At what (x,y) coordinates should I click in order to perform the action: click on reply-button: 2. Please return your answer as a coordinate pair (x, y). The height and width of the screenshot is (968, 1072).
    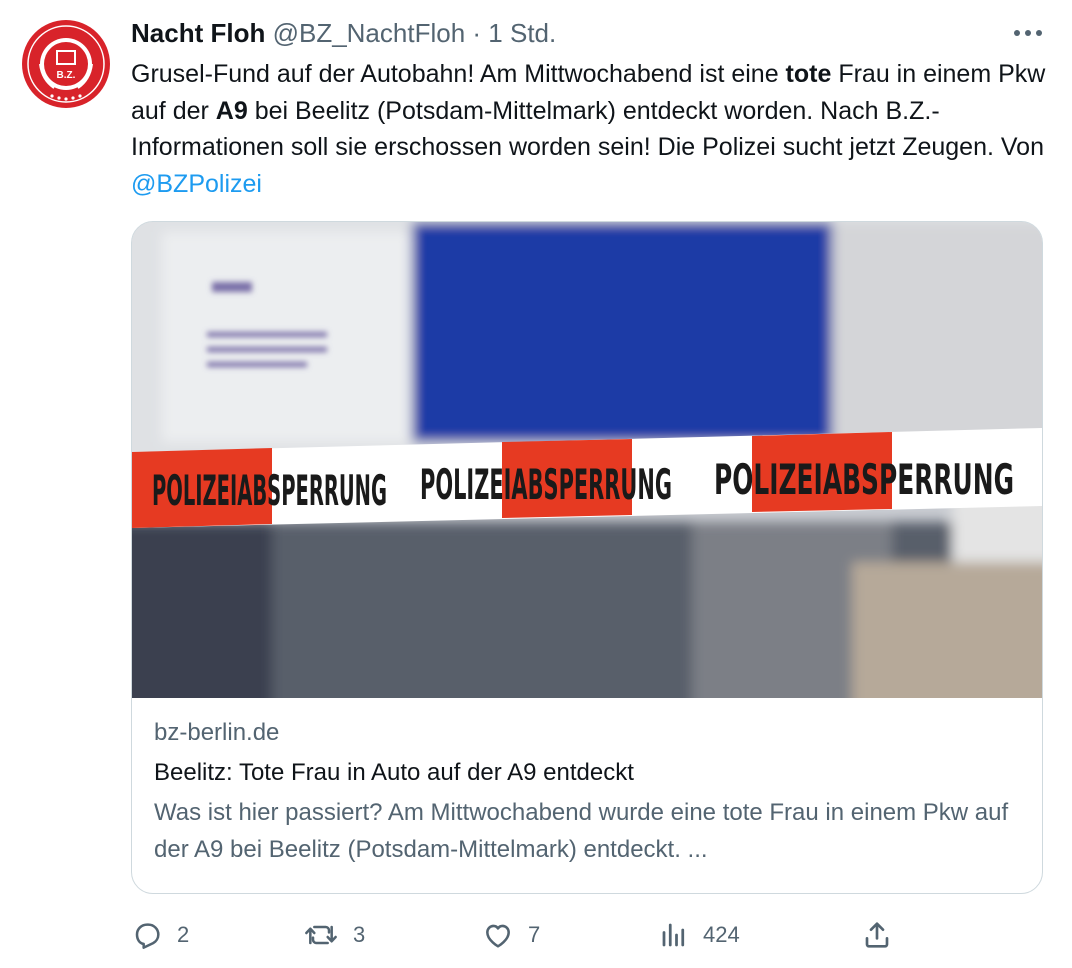
    Looking at the image, I should click on (160, 935).